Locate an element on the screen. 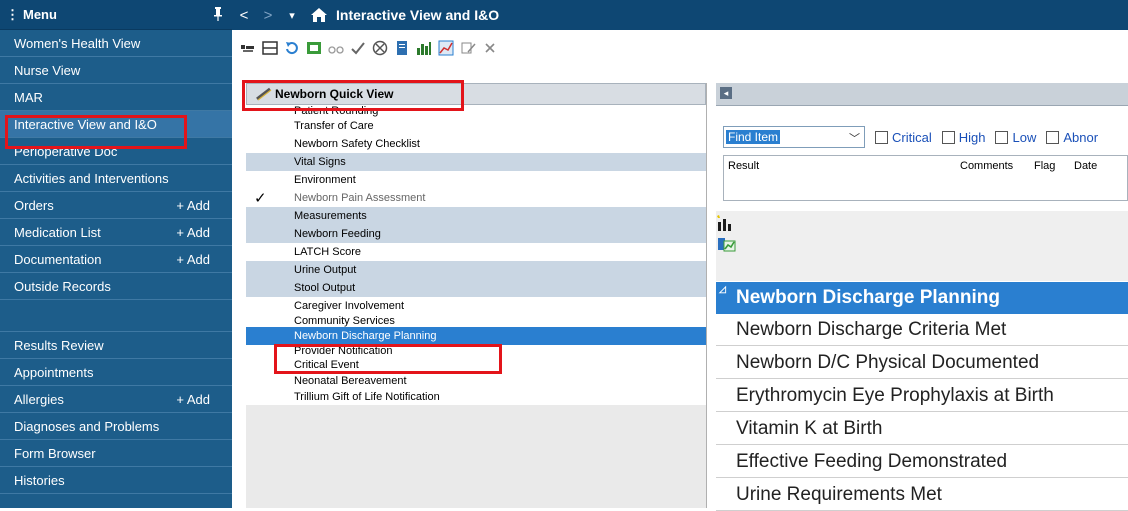 Image resolution: width=1128 pixels, height=511 pixels. collapse-triangle-icon: ◿ is located at coordinates (722, 289).